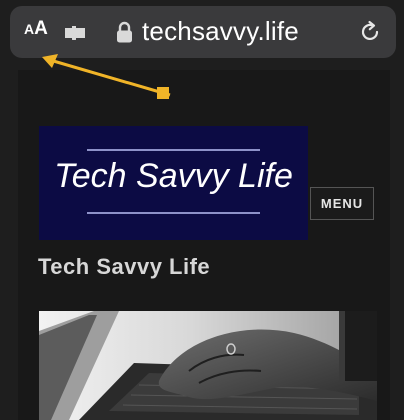 The width and height of the screenshot is (404, 420). Describe the element at coordinates (220, 31) in the screenshot. I see `url-text: techsavvy.life` at that location.